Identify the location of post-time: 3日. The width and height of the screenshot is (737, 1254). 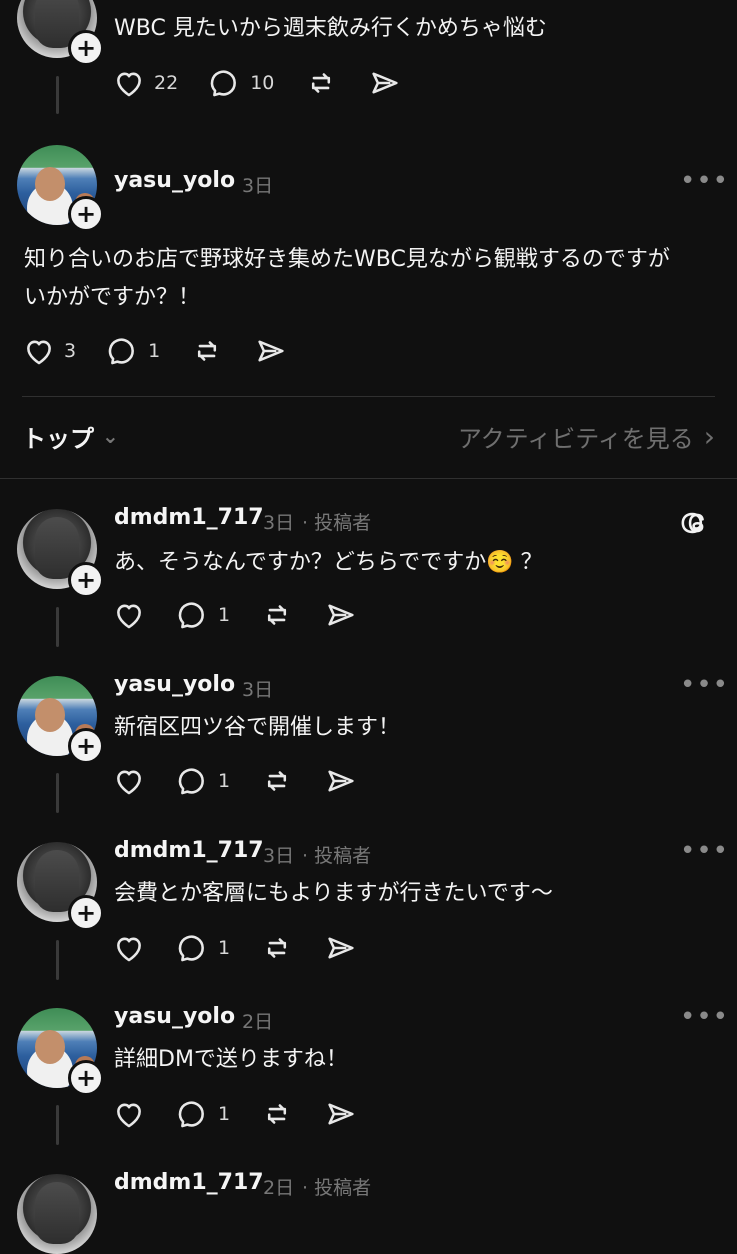
(258, 186).